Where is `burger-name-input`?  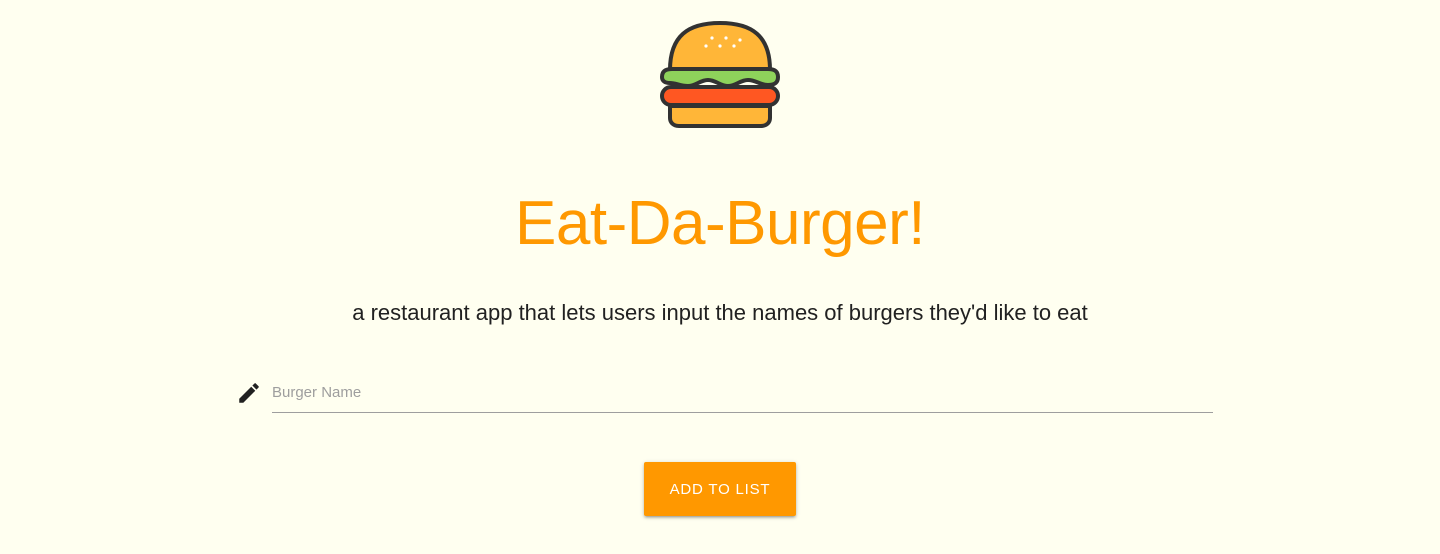 burger-name-input is located at coordinates (742, 392).